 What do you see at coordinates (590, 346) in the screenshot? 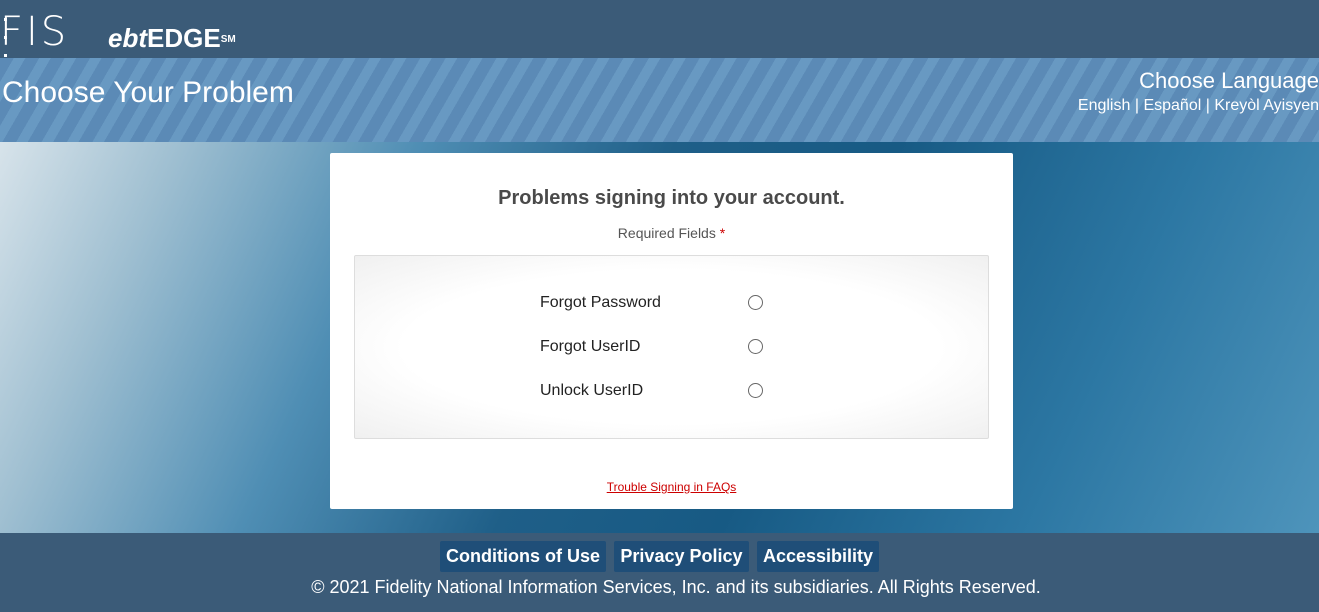
I see `option-label: Forgot UserID` at bounding box center [590, 346].